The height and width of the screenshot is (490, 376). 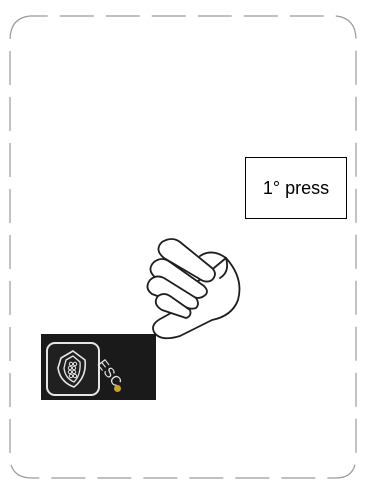 I want to click on esc-button, so click(x=73, y=369).